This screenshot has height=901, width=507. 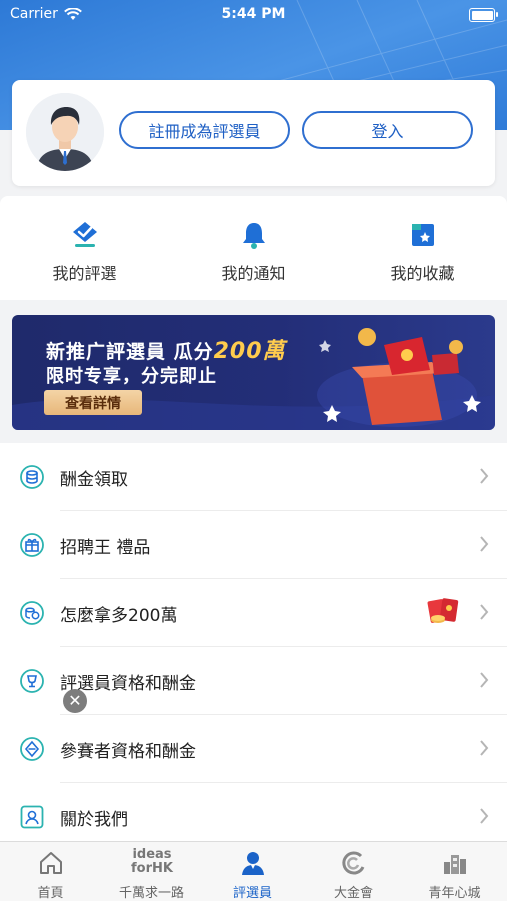 I want to click on tab-youth-city-label: 青年心城, so click(x=454, y=893).